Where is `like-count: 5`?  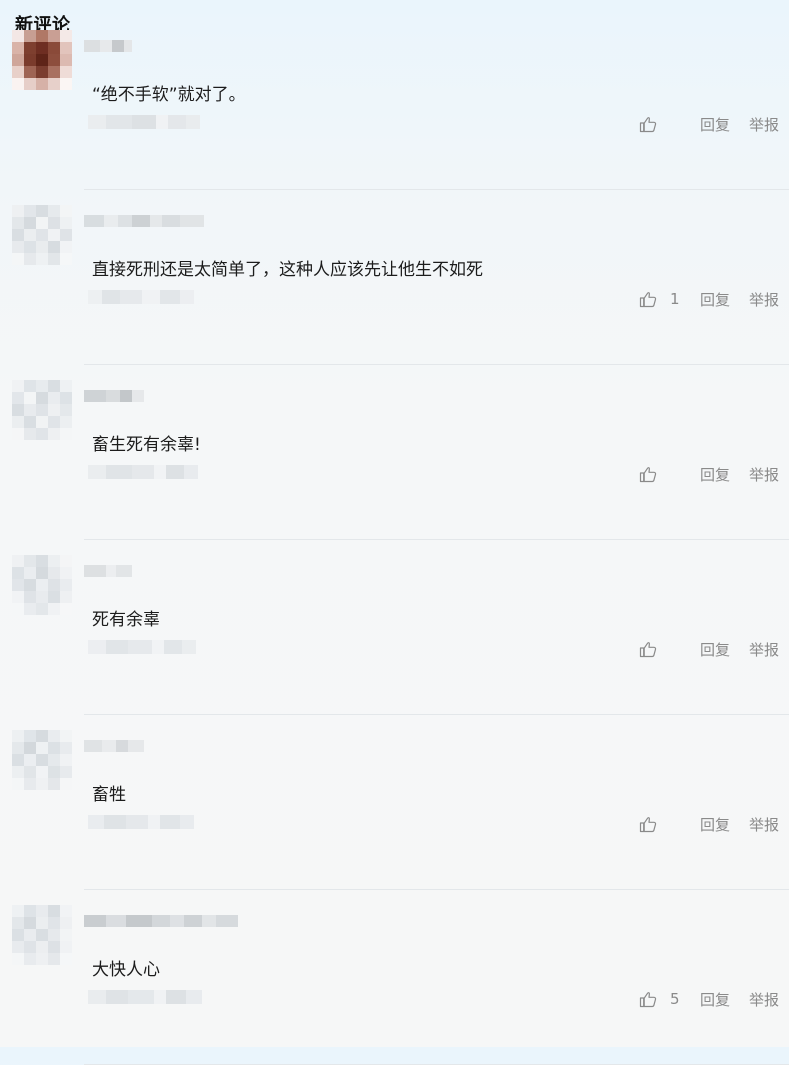 like-count: 5 is located at coordinates (674, 999).